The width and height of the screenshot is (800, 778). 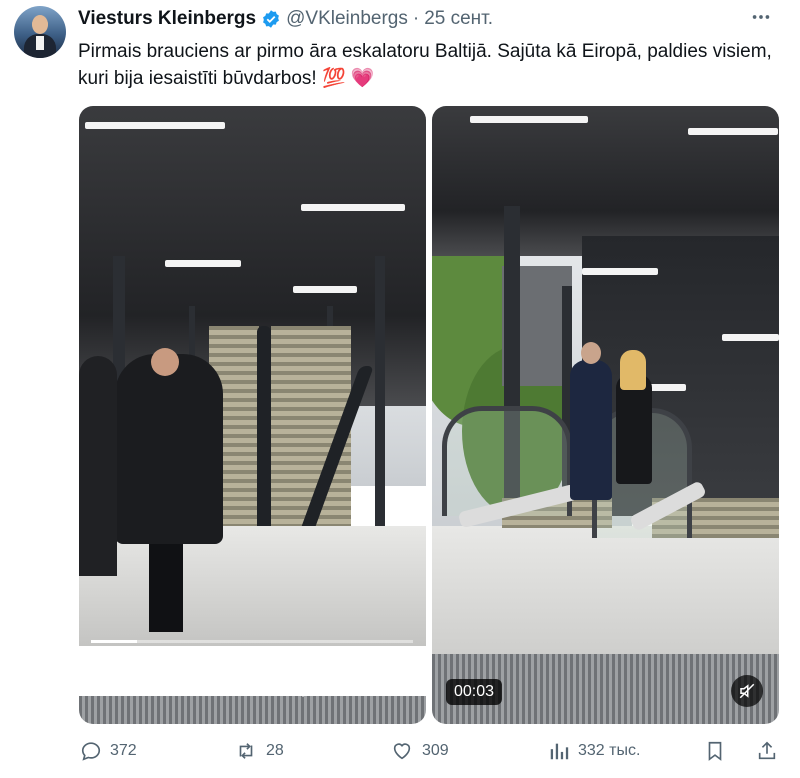 I want to click on author-handle: @VKleinbergs, so click(x=347, y=19).